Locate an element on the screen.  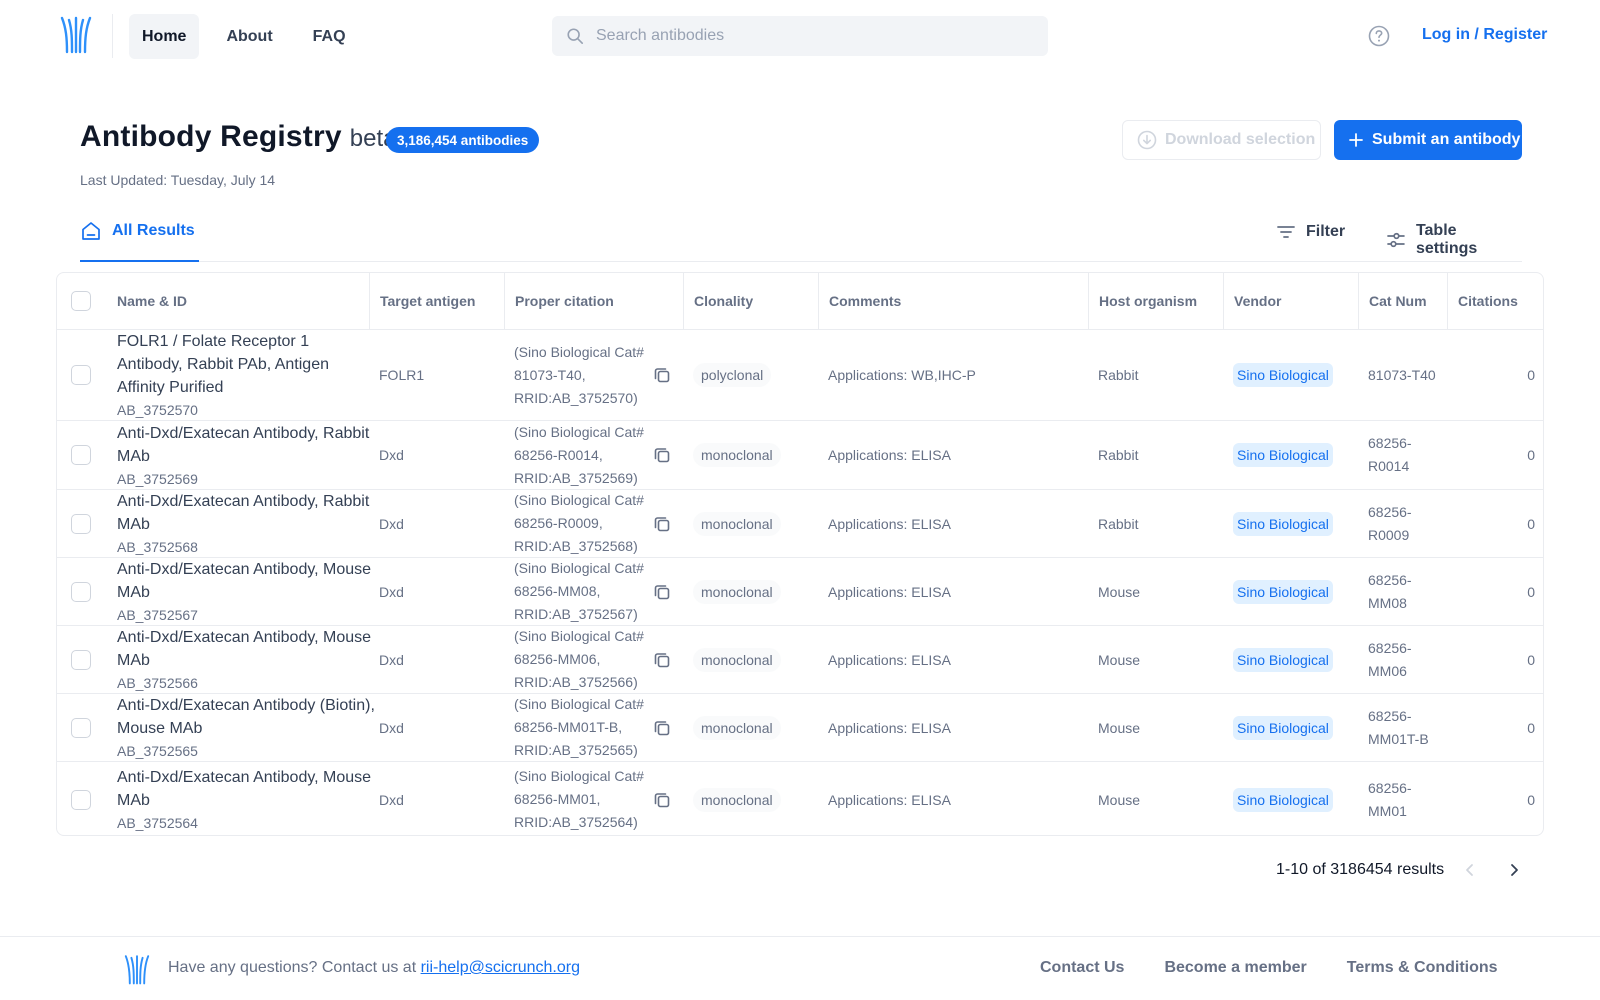
column-vendor: Vendor is located at coordinates (1290, 301).